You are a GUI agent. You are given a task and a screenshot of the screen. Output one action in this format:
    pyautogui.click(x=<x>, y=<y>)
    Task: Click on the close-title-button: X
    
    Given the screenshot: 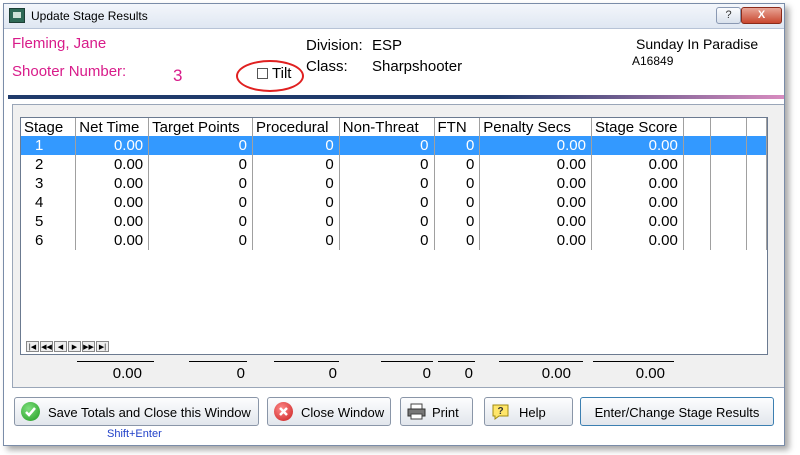 What is the action you would take?
    pyautogui.click(x=761, y=15)
    